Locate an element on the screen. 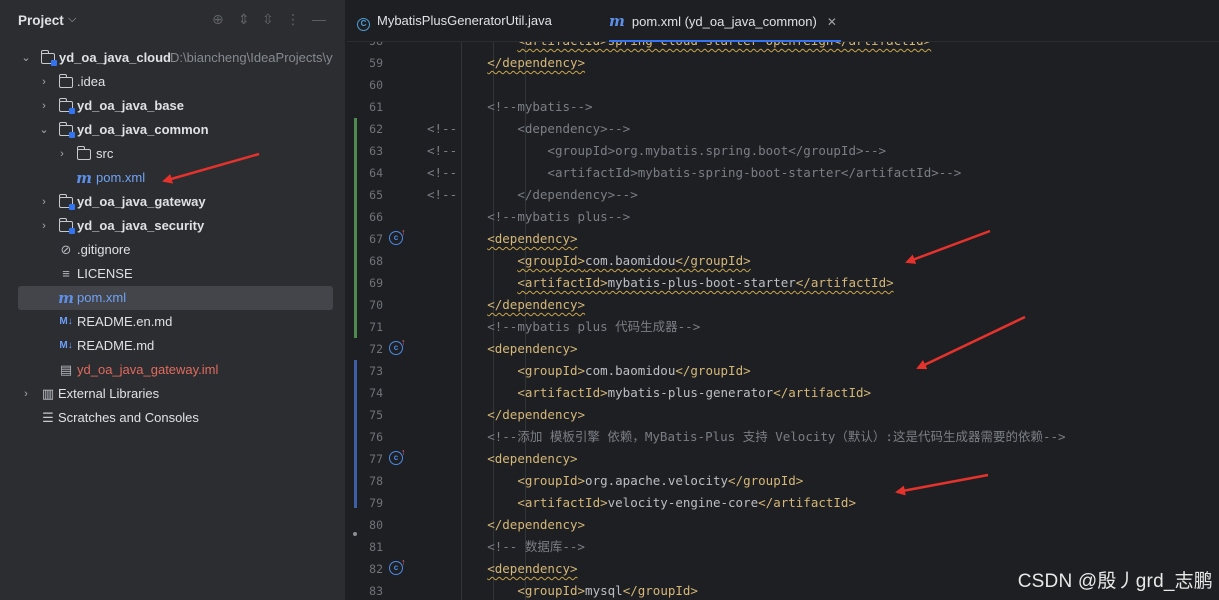 This screenshot has width=1219, height=600. more-options-icon: ⋮ is located at coordinates (293, 19).